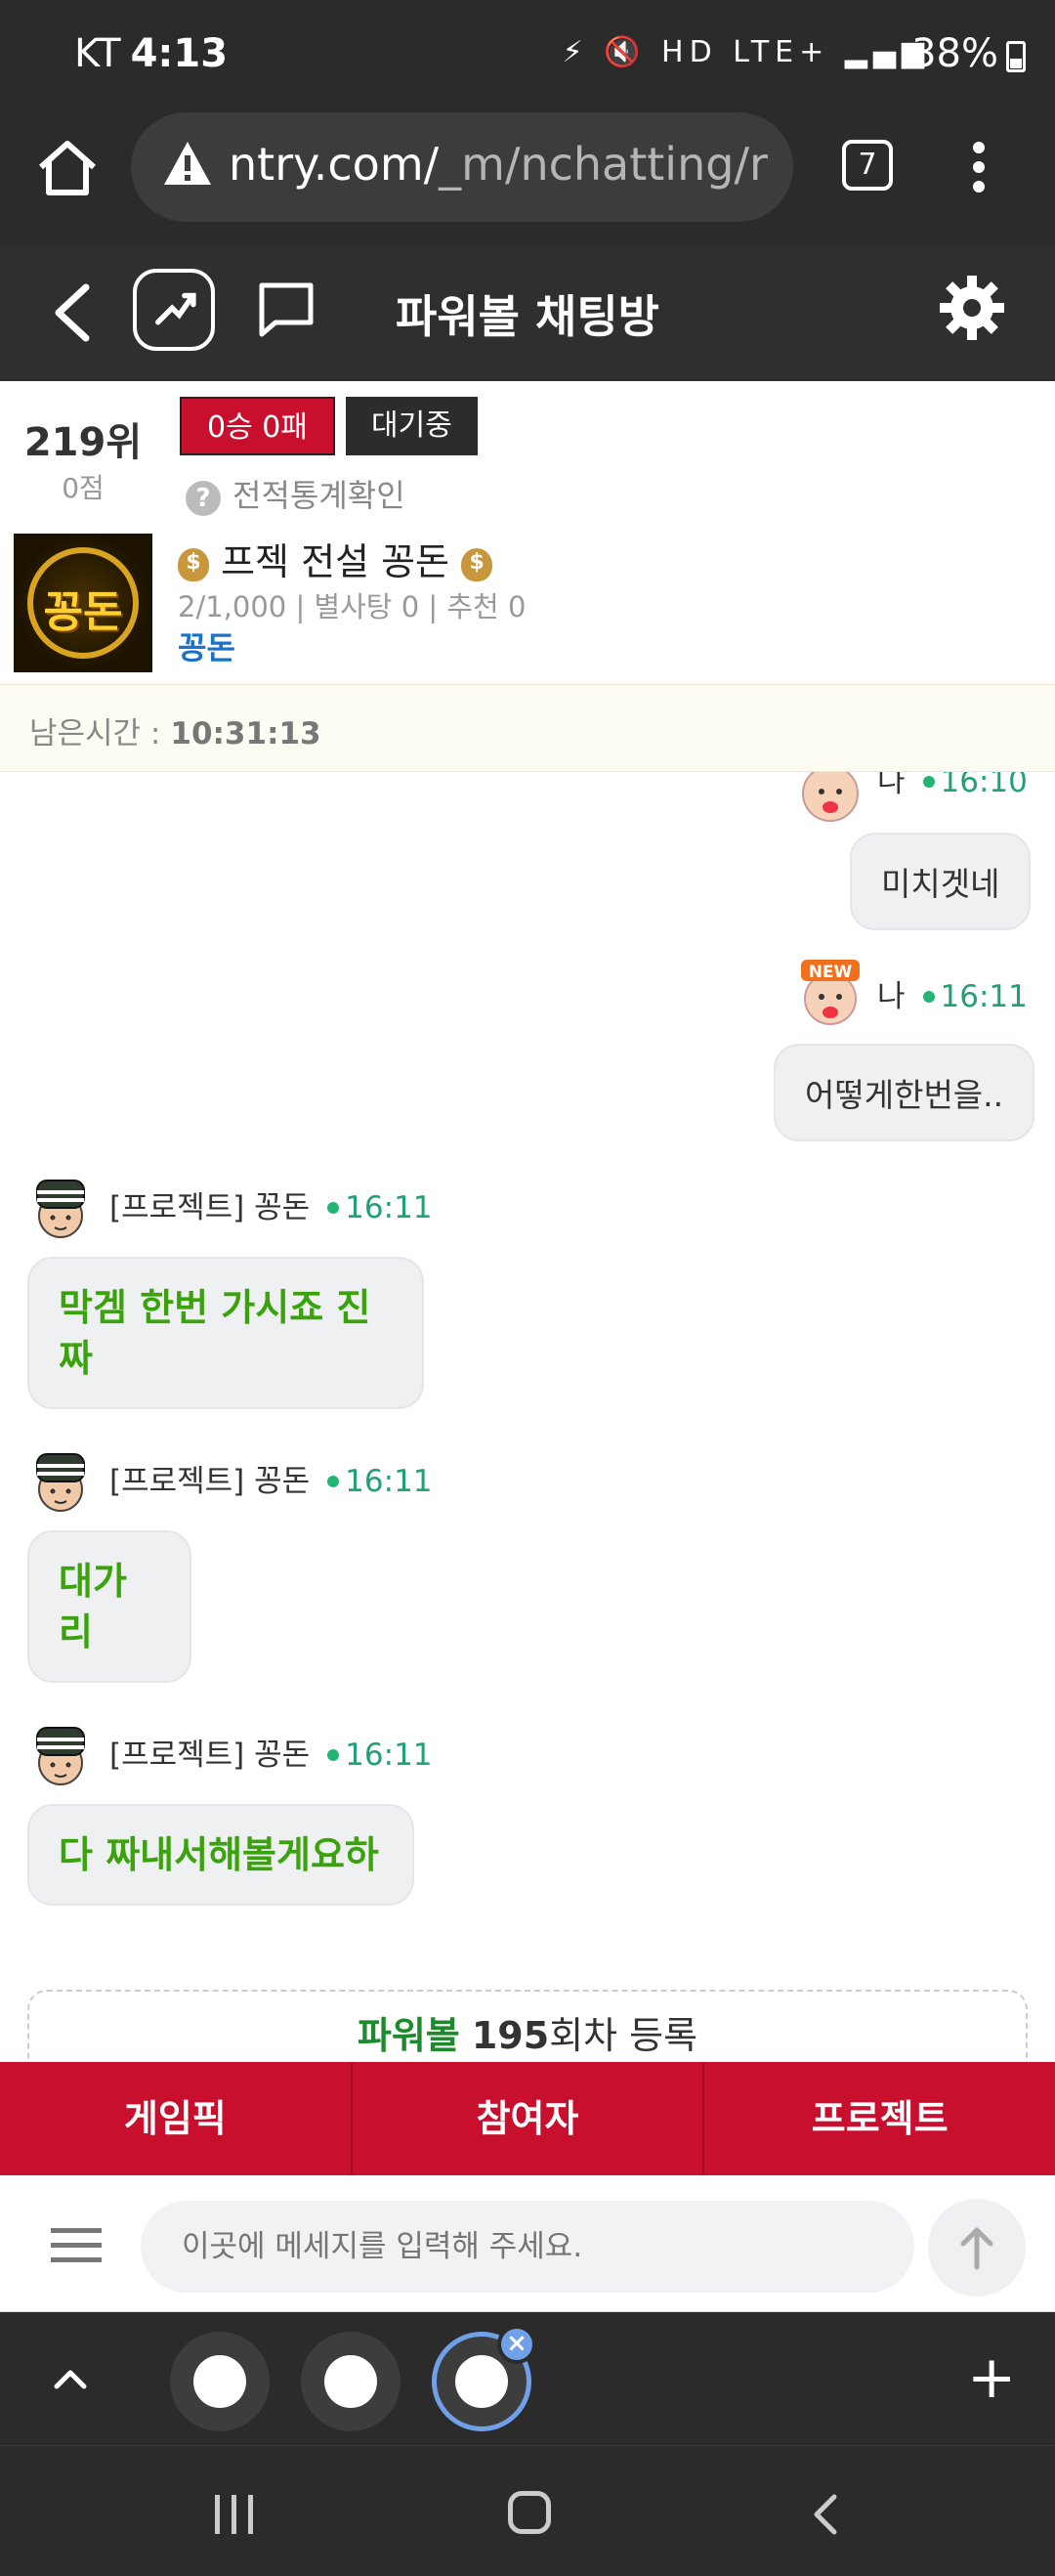 This screenshot has width=1055, height=2576. What do you see at coordinates (527, 728) in the screenshot?
I see `remaining-time-bar: 남은시간 : 10:31:13` at bounding box center [527, 728].